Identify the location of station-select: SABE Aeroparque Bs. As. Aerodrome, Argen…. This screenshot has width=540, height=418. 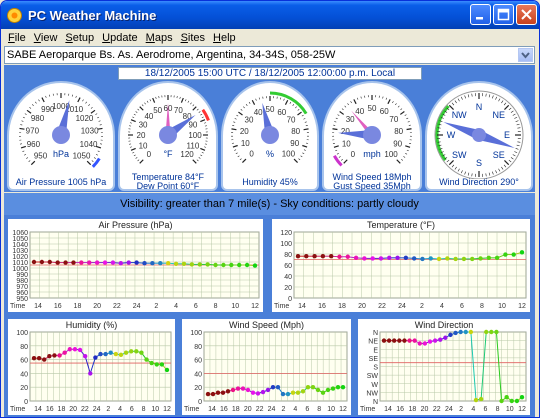
(269, 55).